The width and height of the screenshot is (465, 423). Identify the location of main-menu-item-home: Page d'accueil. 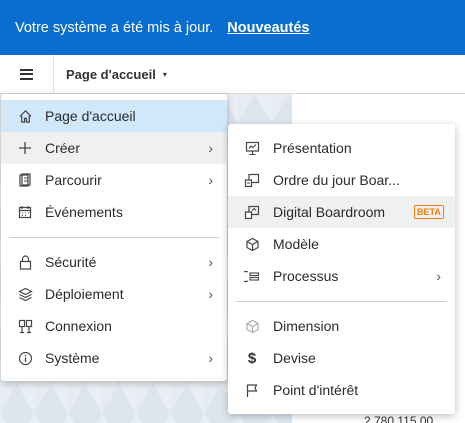
(114, 116).